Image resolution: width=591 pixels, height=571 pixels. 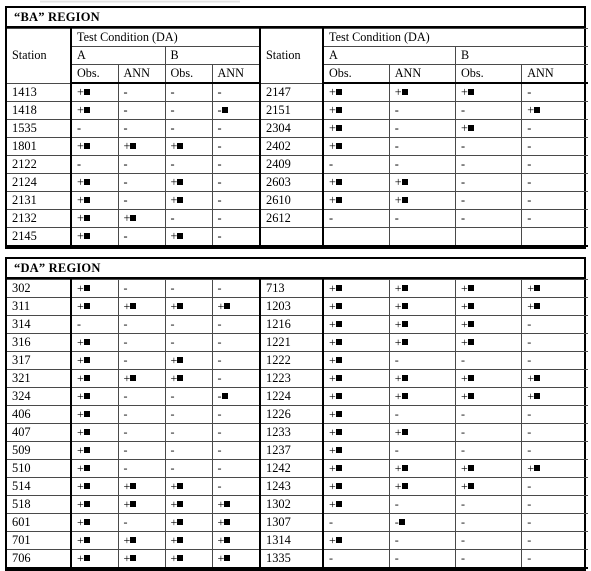 I want to click on table-row: 2145 + - + -, so click(x=133, y=237).